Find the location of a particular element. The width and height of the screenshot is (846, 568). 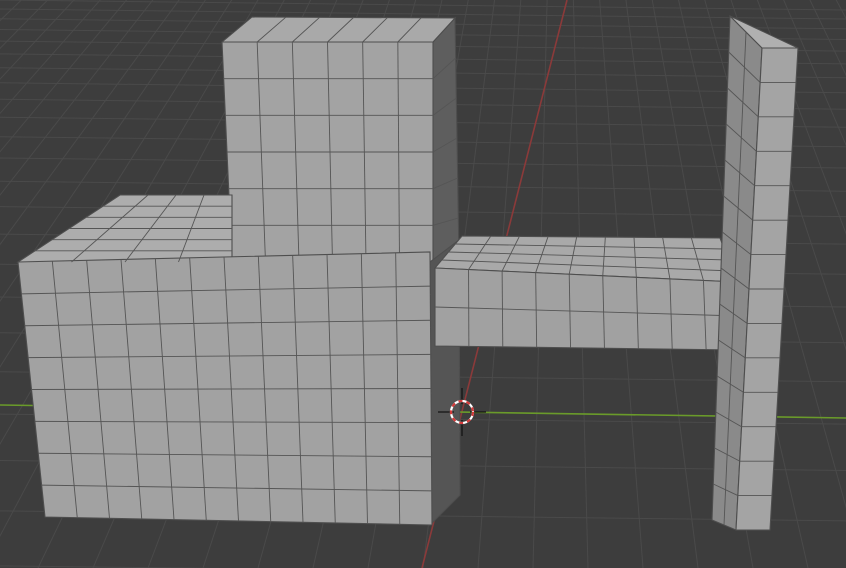

tall-block-right-face is located at coordinates (446, 139).